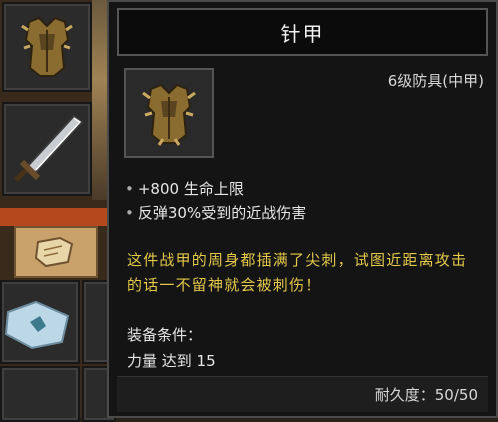 This screenshot has width=498, height=422. Describe the element at coordinates (57, 217) in the screenshot. I see `inventory-divider` at that location.